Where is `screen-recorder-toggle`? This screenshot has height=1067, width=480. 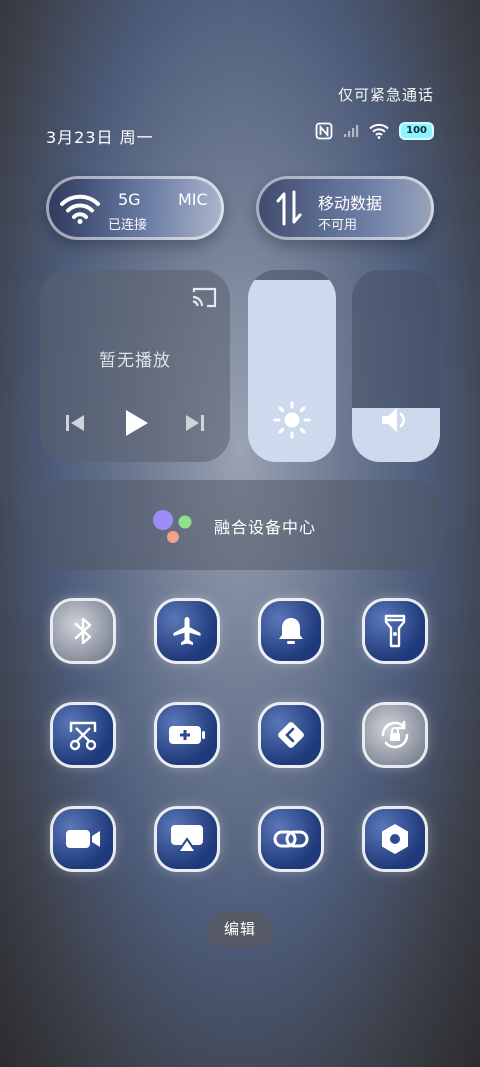
screen-recorder-toggle is located at coordinates (83, 839).